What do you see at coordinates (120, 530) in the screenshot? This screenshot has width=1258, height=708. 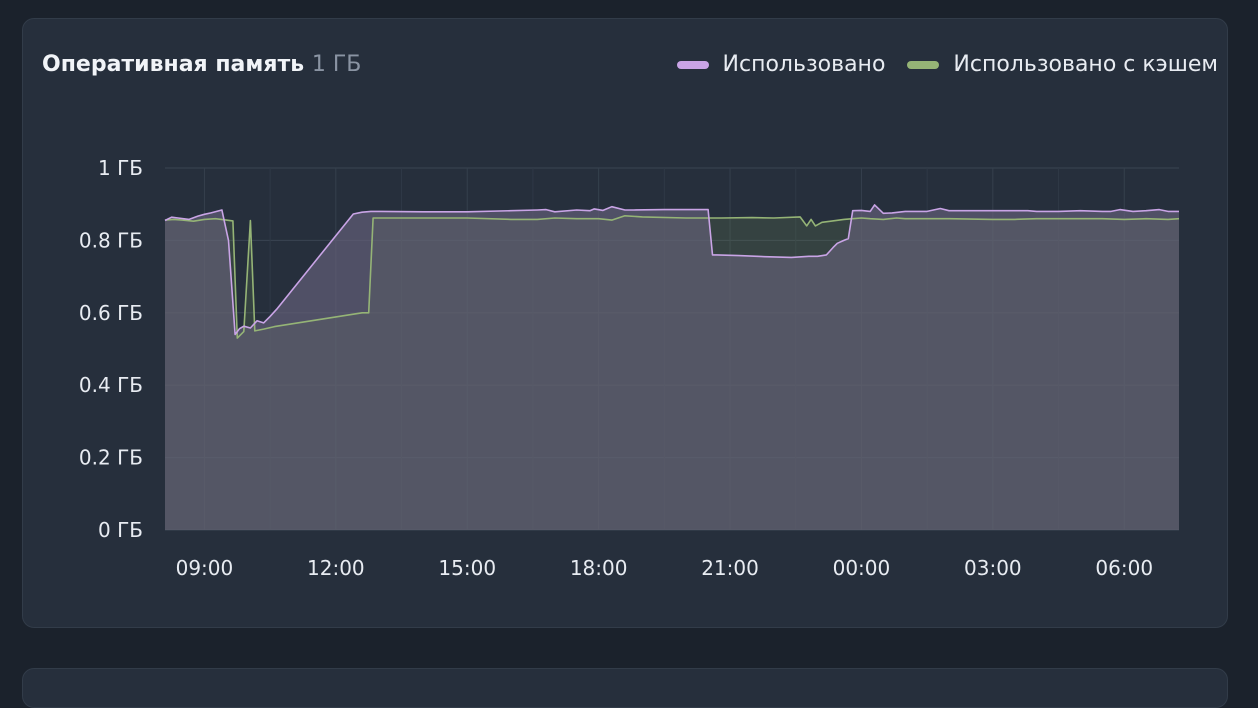 I see `y-tick-label-0: 0 ГБ` at bounding box center [120, 530].